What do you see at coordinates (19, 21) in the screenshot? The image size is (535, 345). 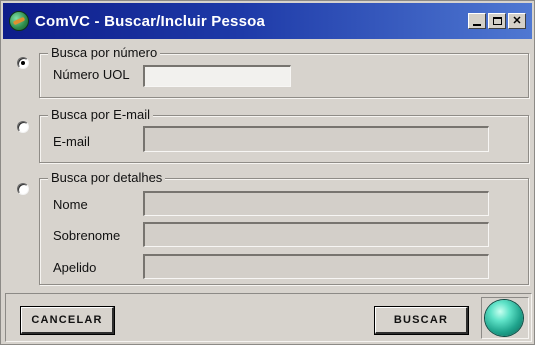 I see `app-globe-icon` at bounding box center [19, 21].